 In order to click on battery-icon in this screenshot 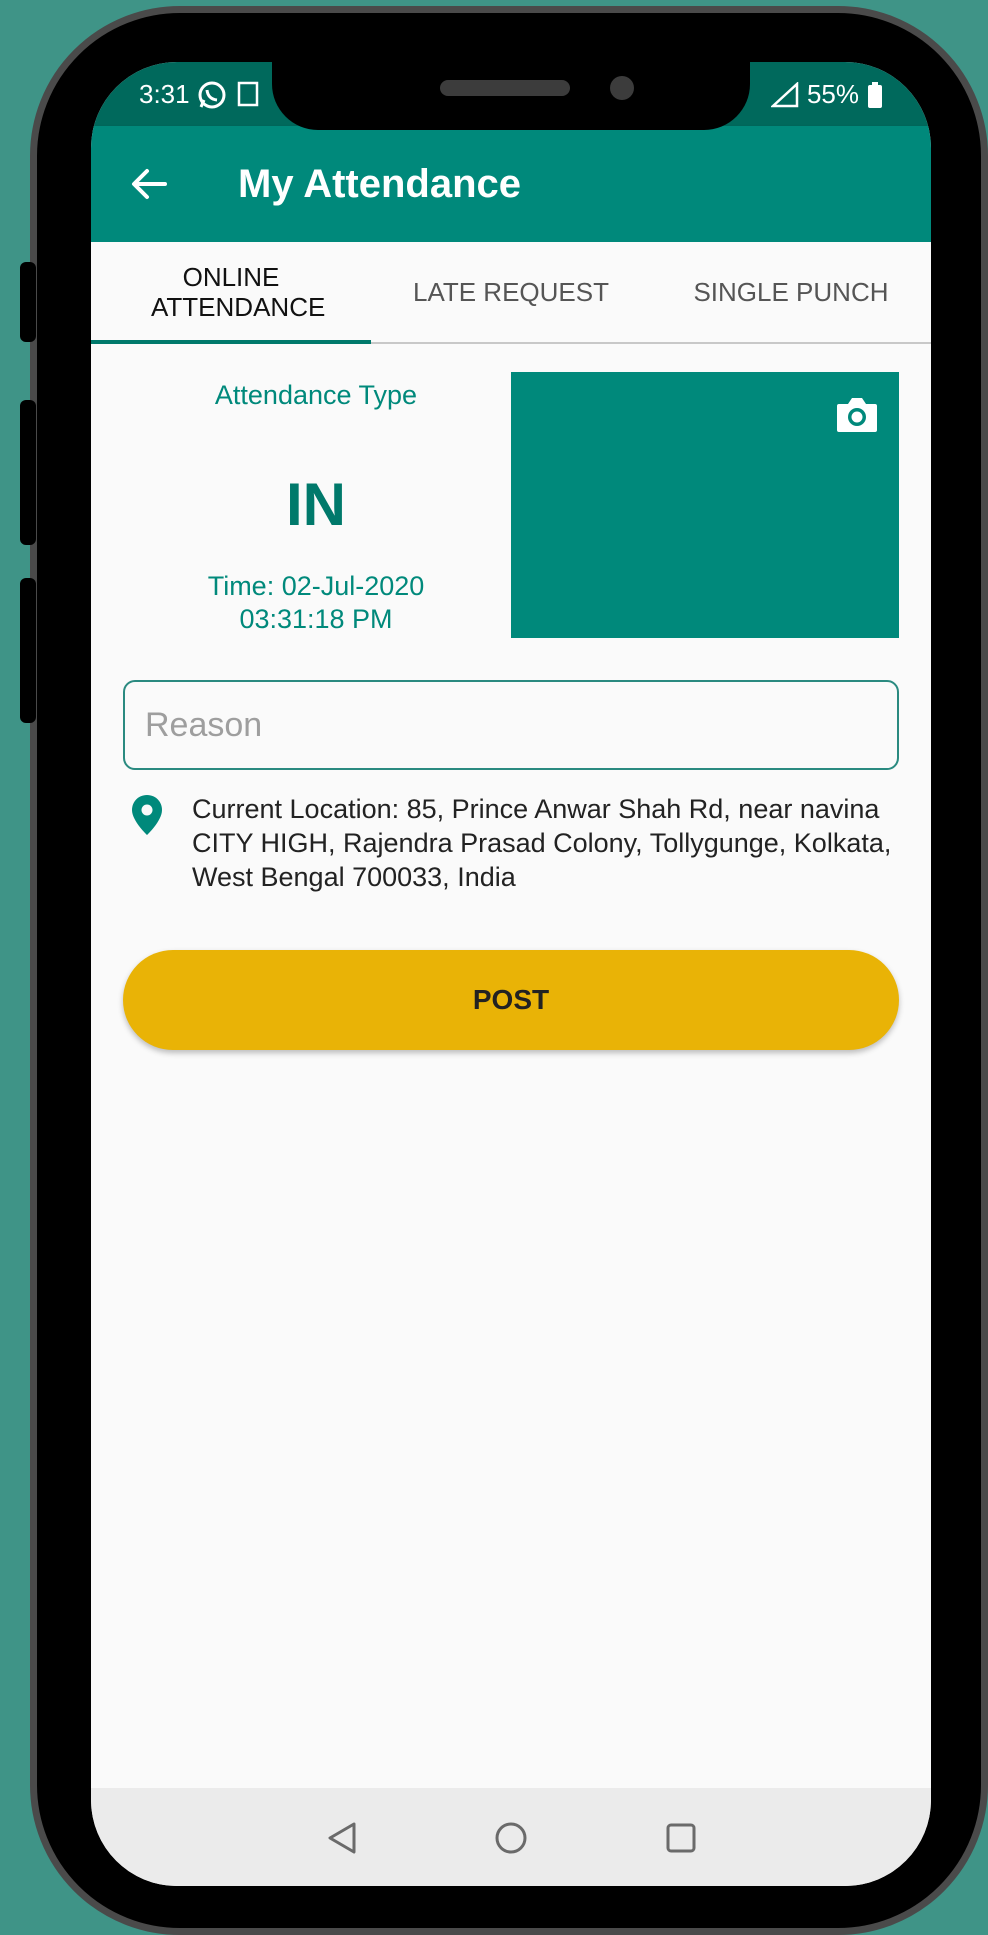, I will do `click(875, 94)`.